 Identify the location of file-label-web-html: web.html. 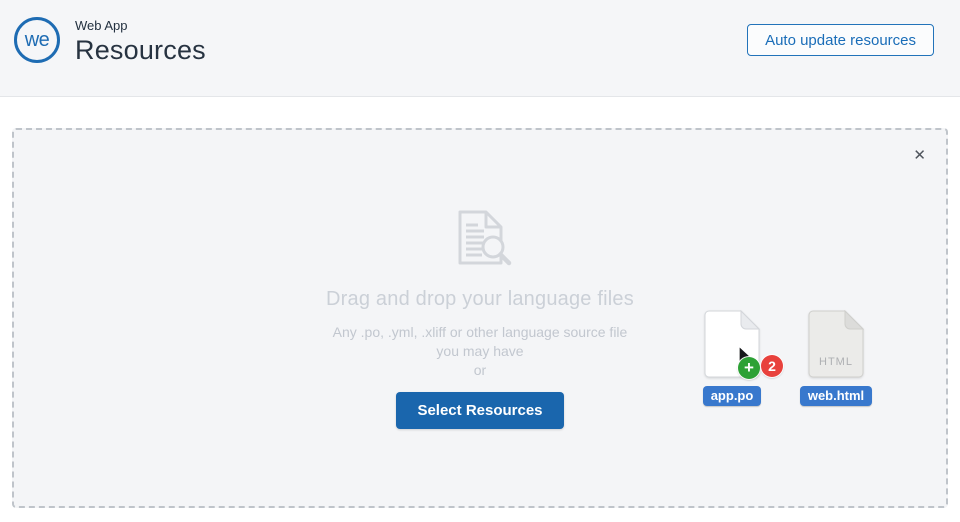
(836, 396).